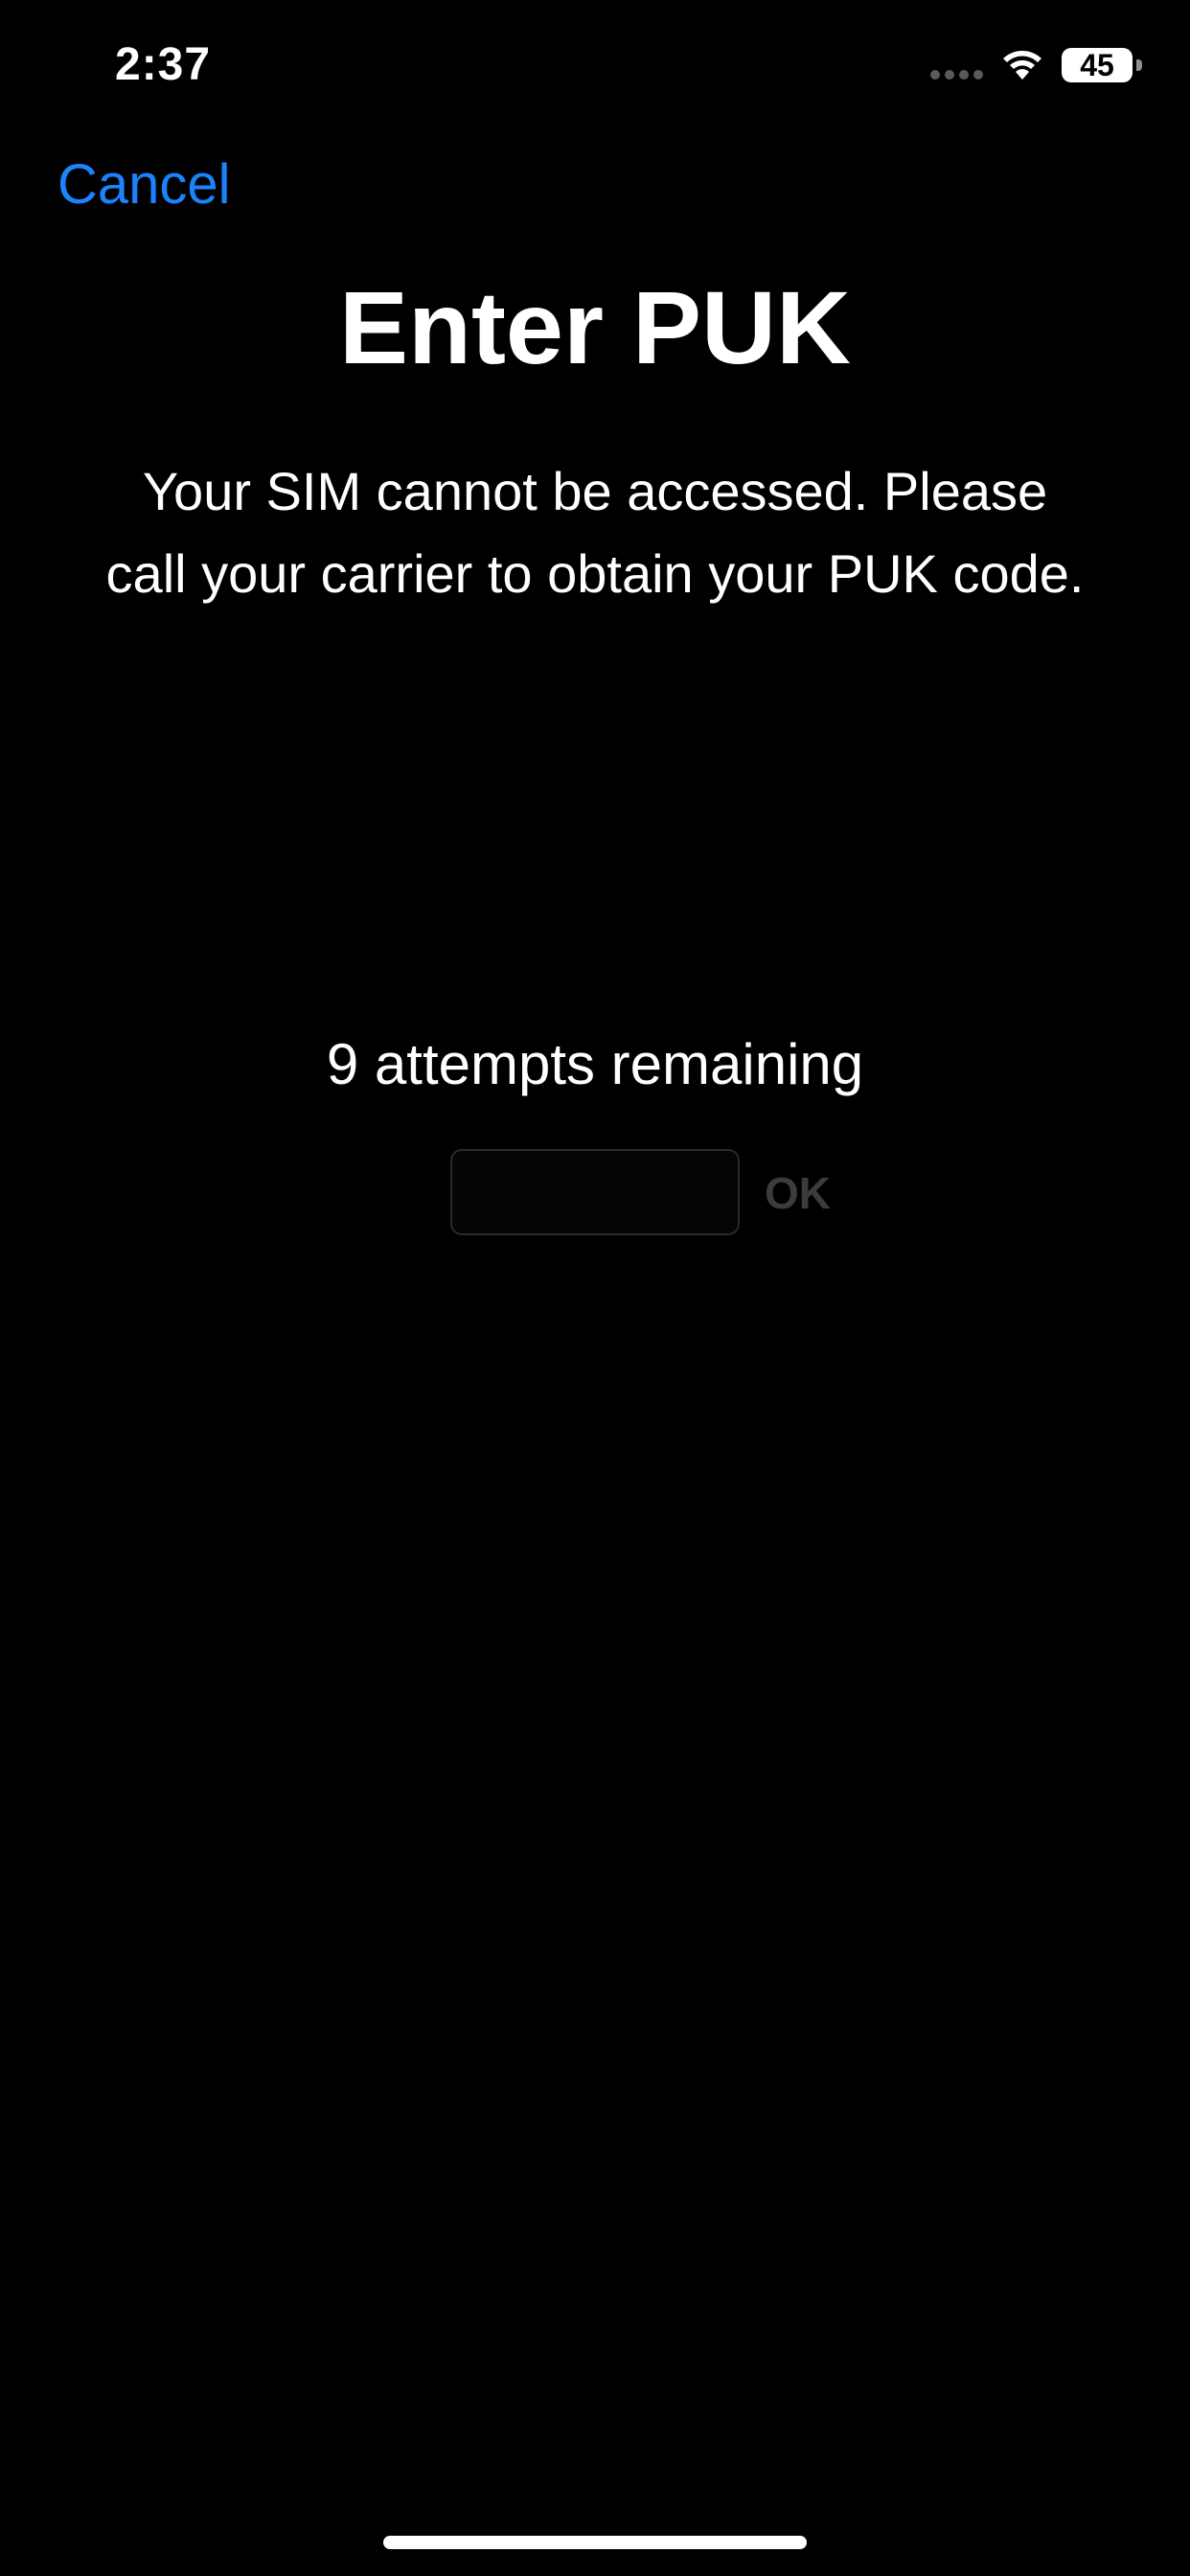  I want to click on signal-dots-icon, so click(957, 65).